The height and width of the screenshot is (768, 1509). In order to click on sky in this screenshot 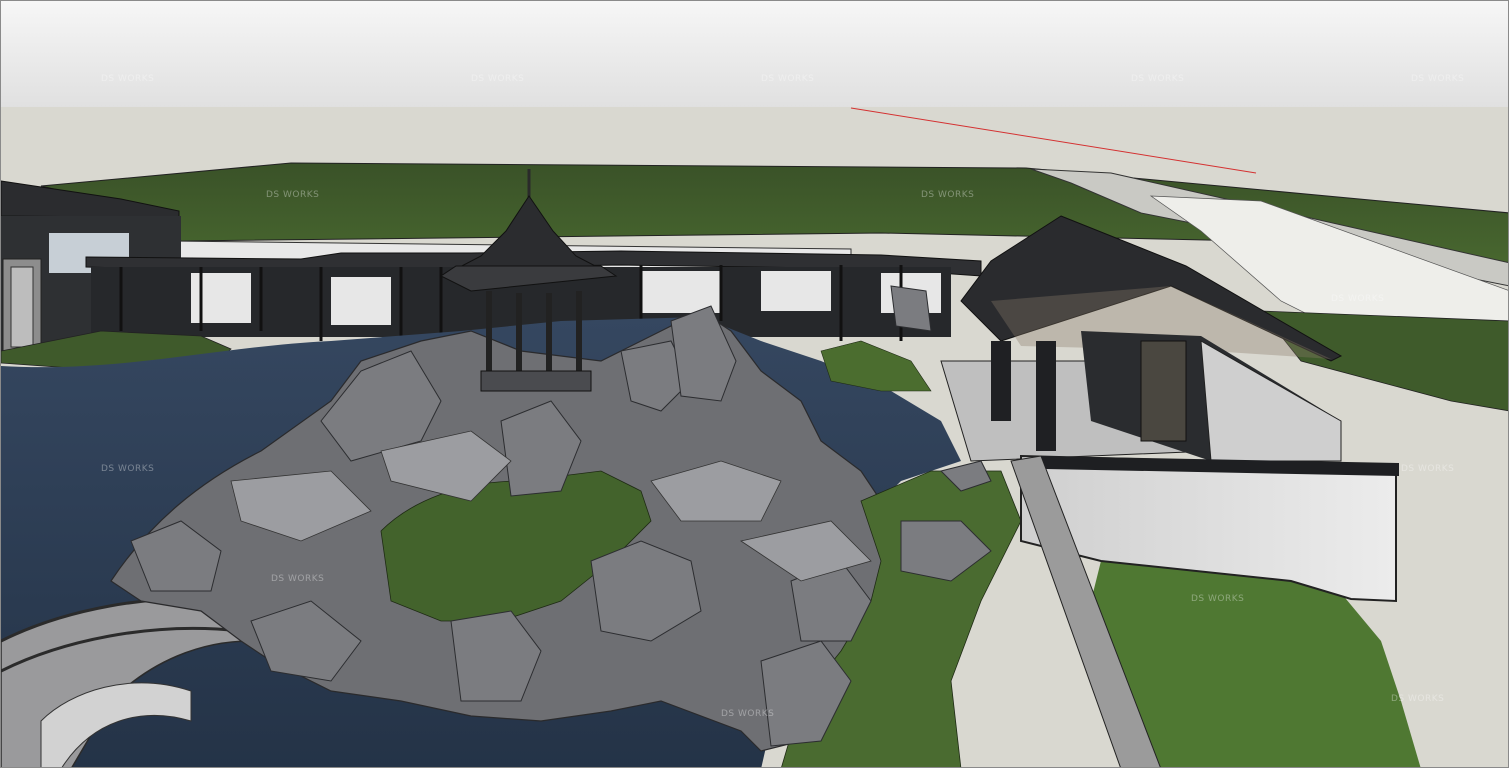, I will do `click(754, 55)`.